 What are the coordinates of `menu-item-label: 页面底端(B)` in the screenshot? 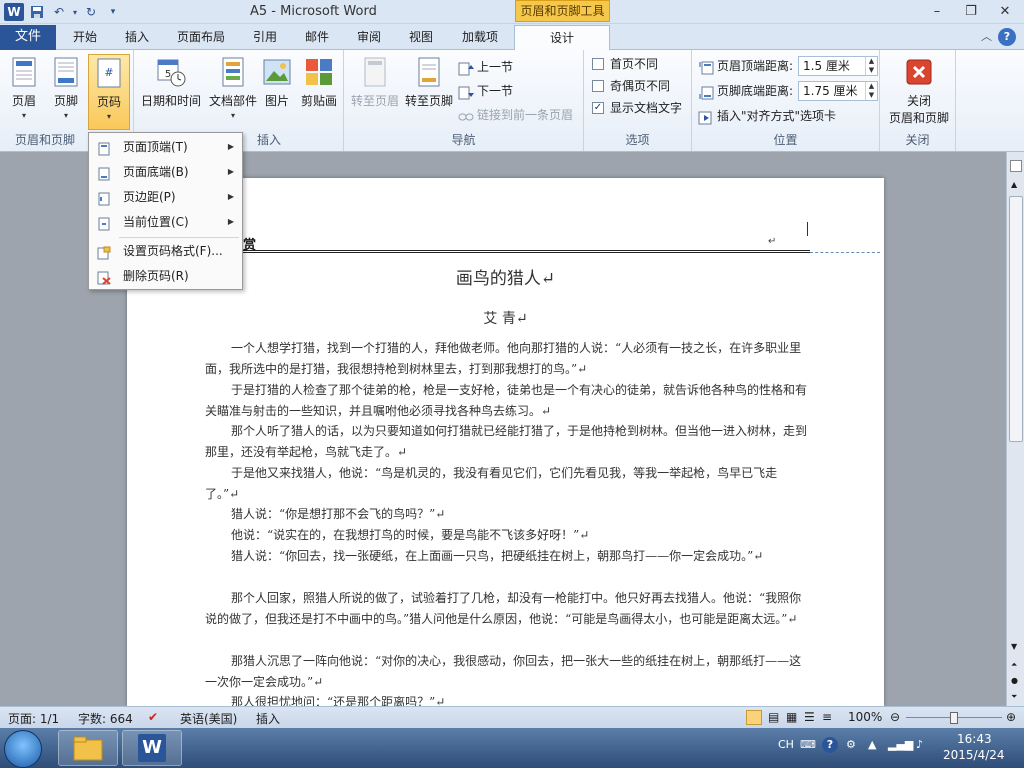 It's located at (156, 172).